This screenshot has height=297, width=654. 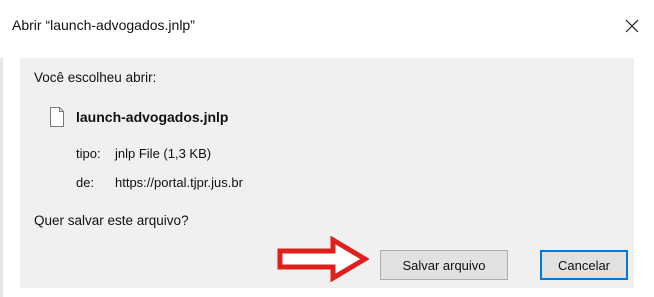 What do you see at coordinates (179, 182) in the screenshot?
I see `source-url: https://portal.tjpr.jus.br` at bounding box center [179, 182].